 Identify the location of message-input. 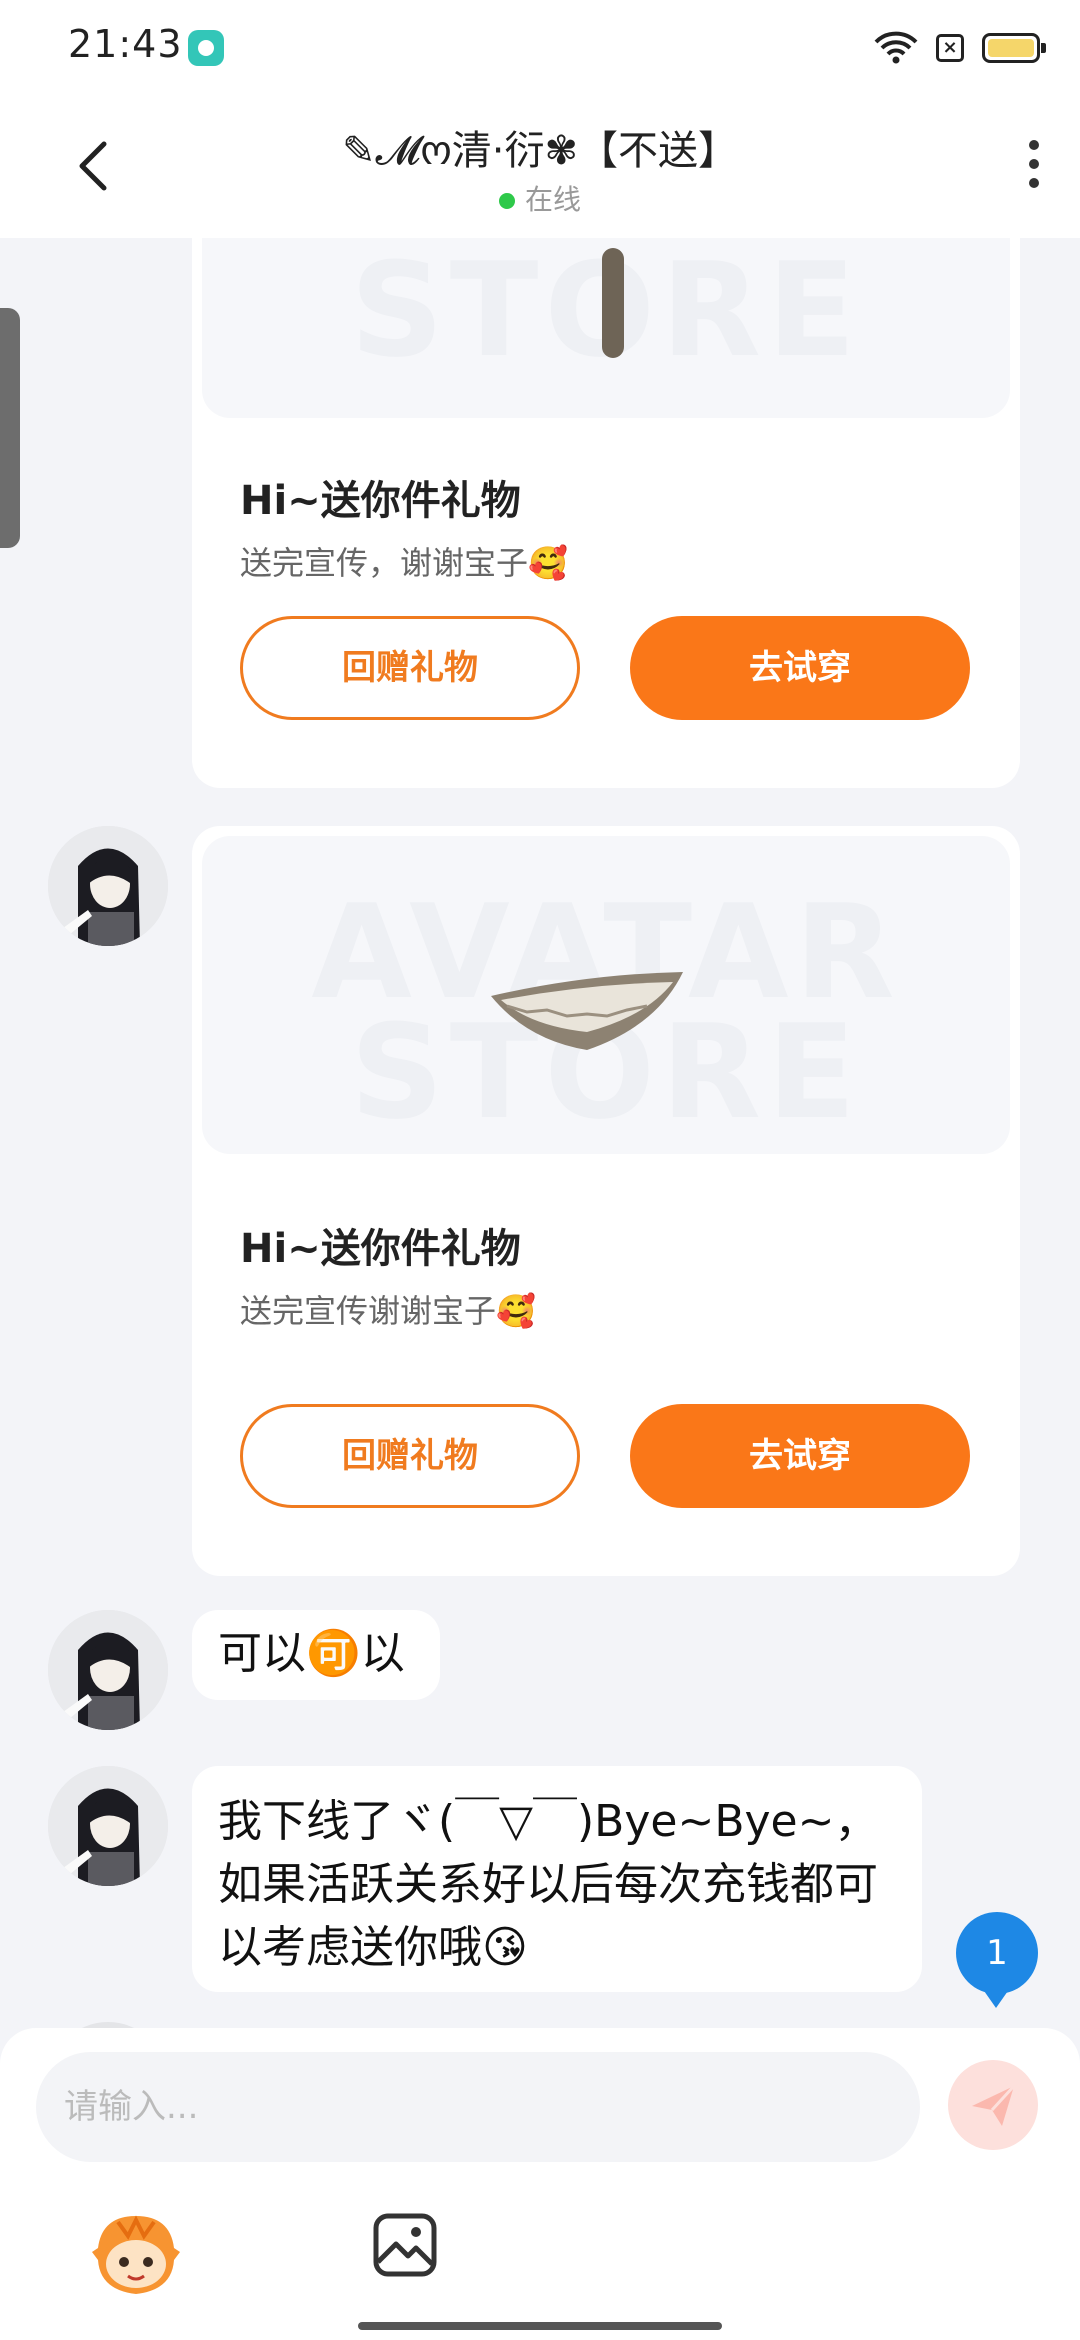
(478, 2107).